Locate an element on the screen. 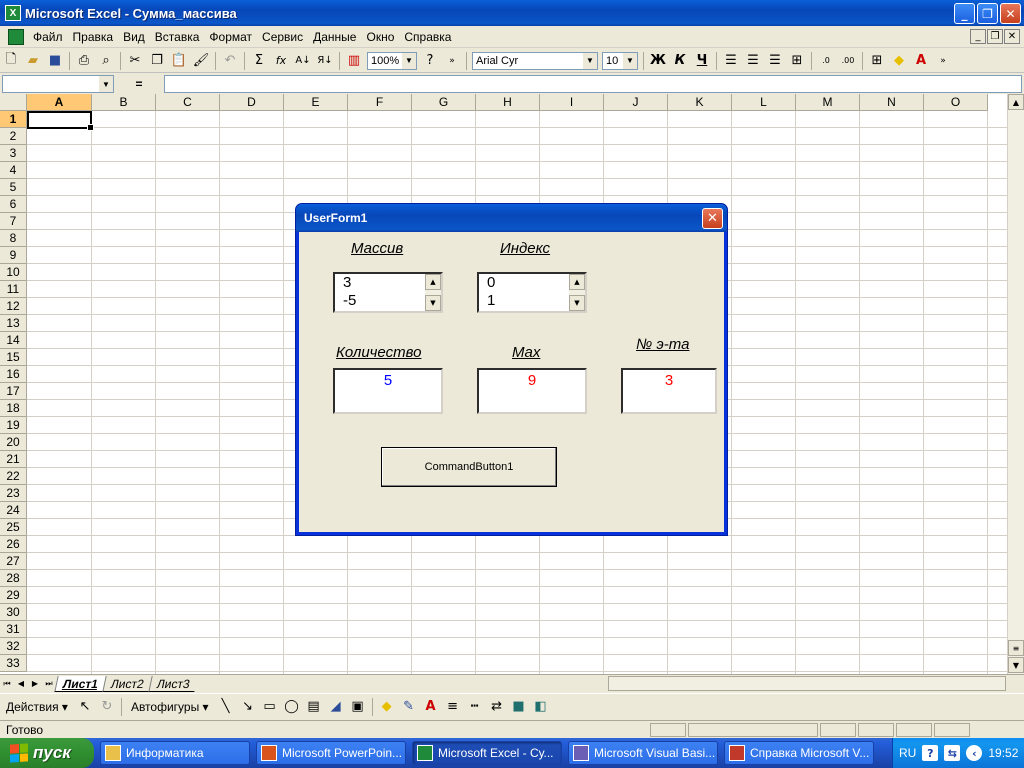 This screenshot has height=768, width=1024. column-header: O is located at coordinates (956, 102).